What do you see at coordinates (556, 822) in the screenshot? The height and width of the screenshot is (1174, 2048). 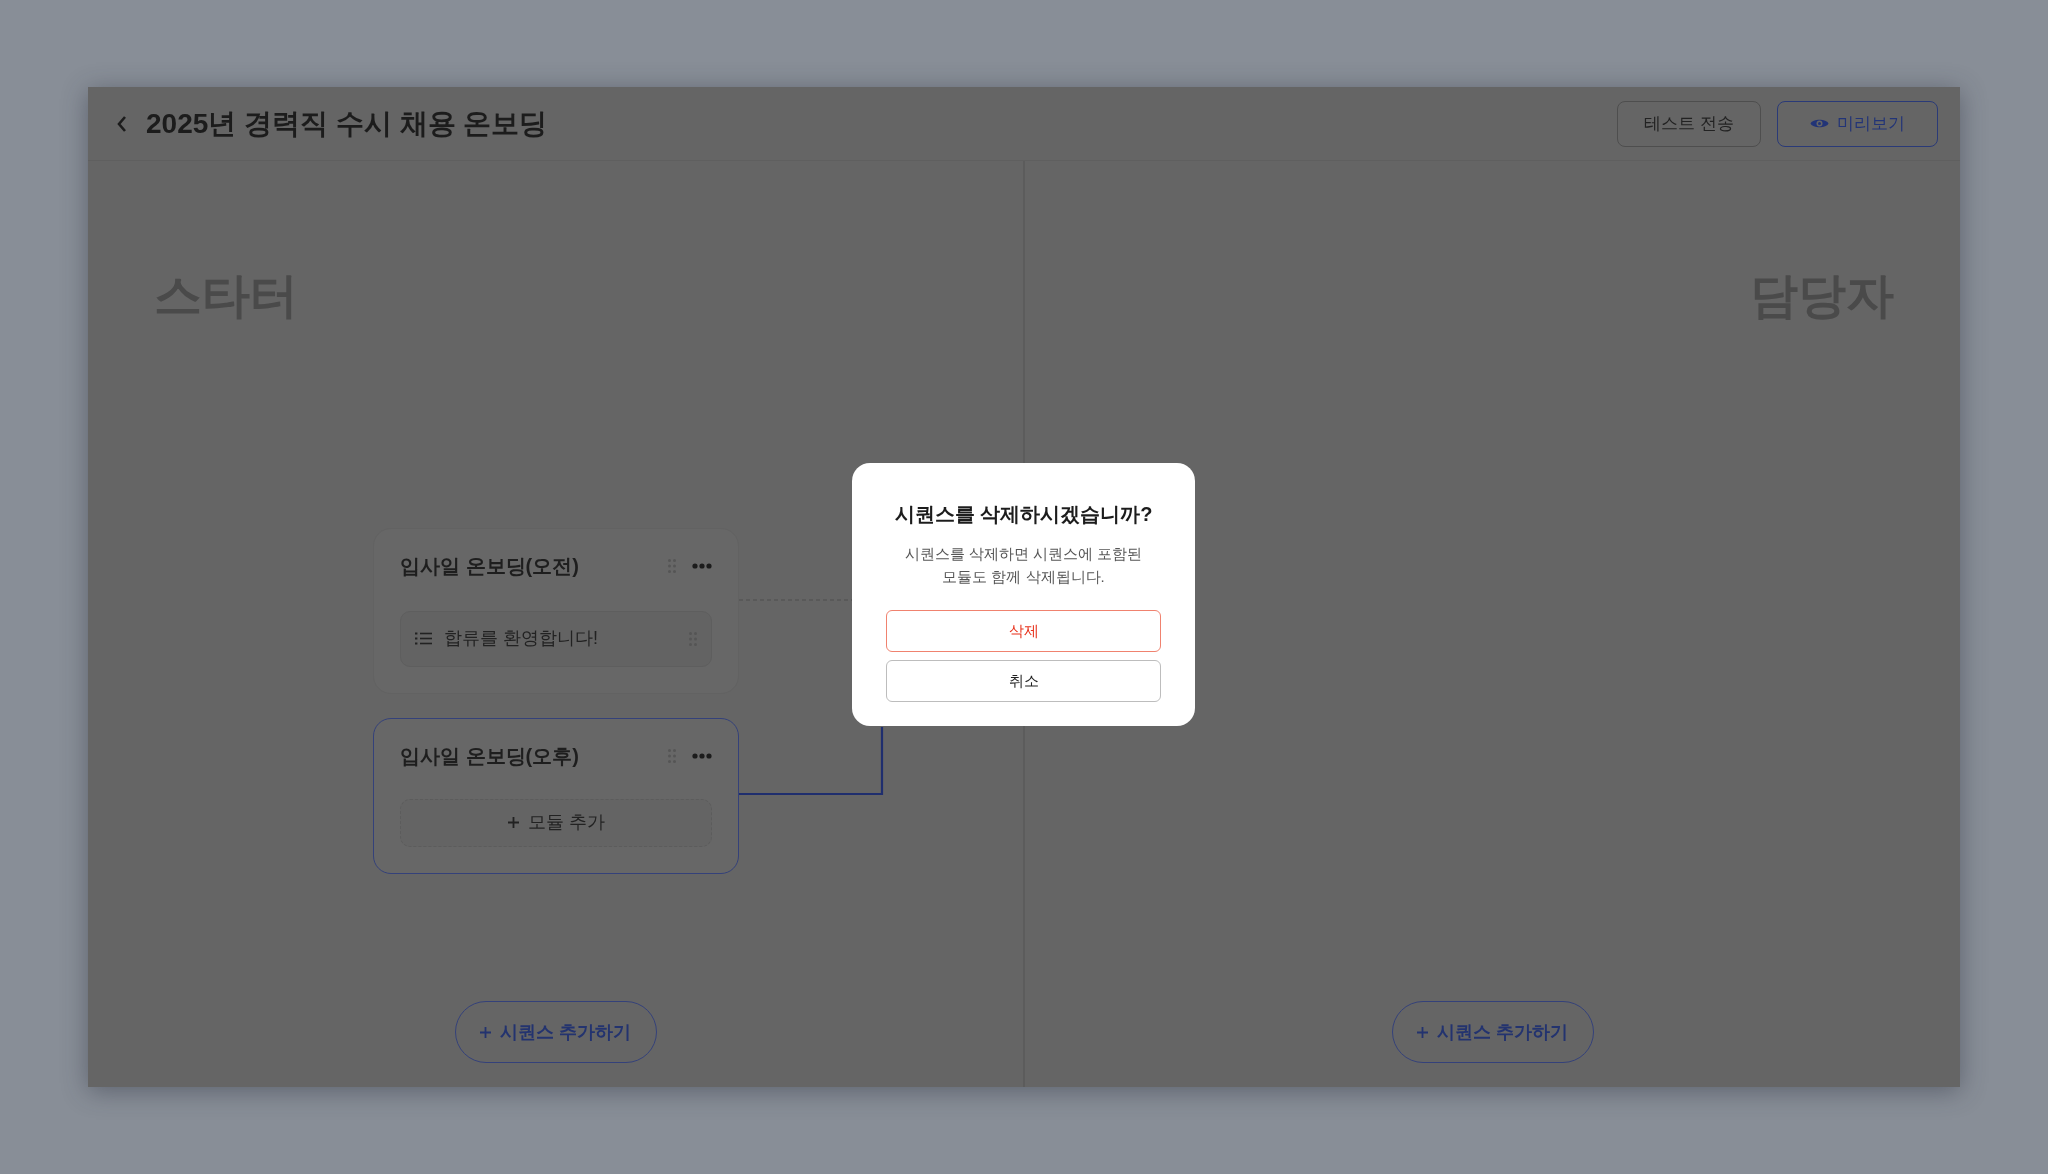 I see `add-module-button: 모듈 추가` at bounding box center [556, 822].